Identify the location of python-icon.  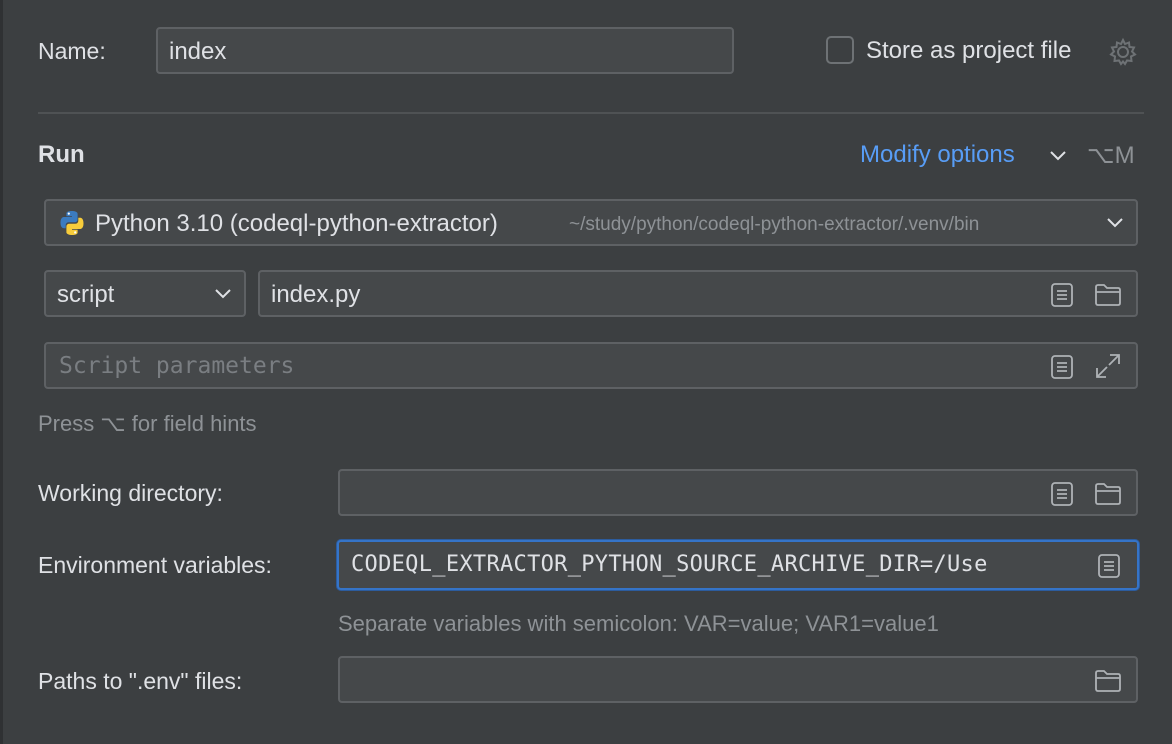
(72, 223).